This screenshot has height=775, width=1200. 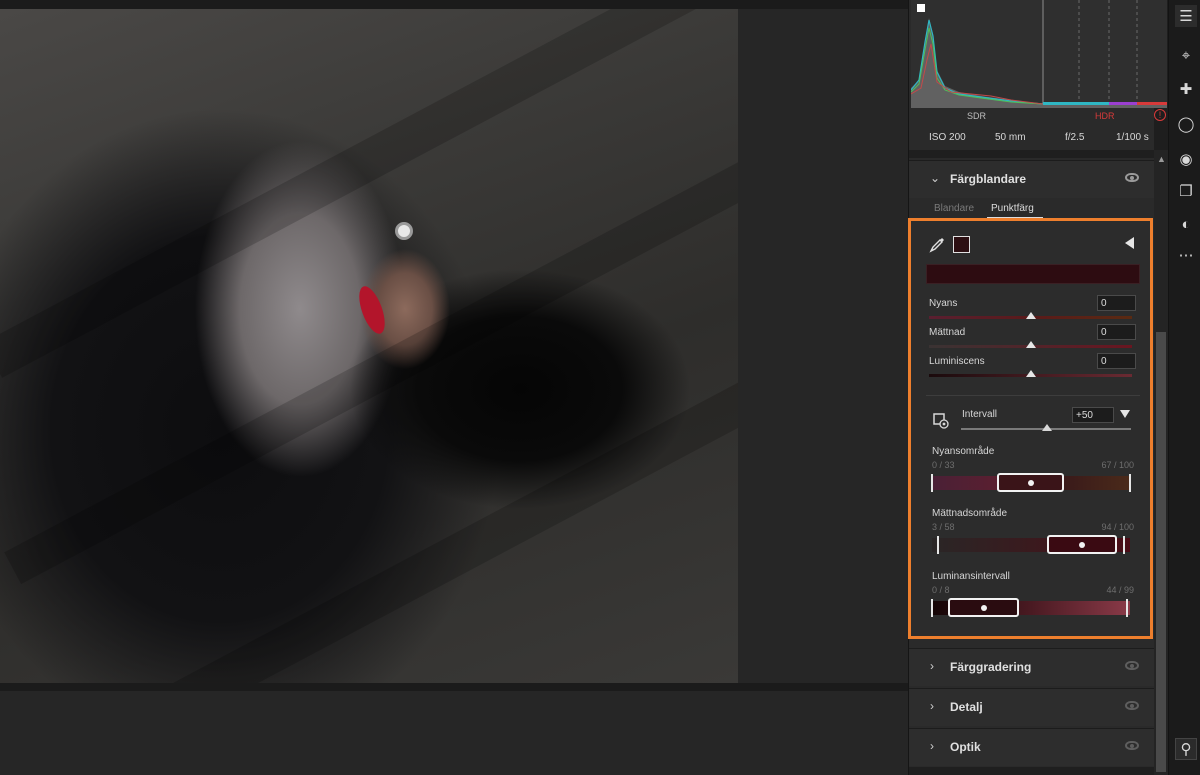 I want to click on param-hue: Nyans 0, so click(x=1033, y=311).